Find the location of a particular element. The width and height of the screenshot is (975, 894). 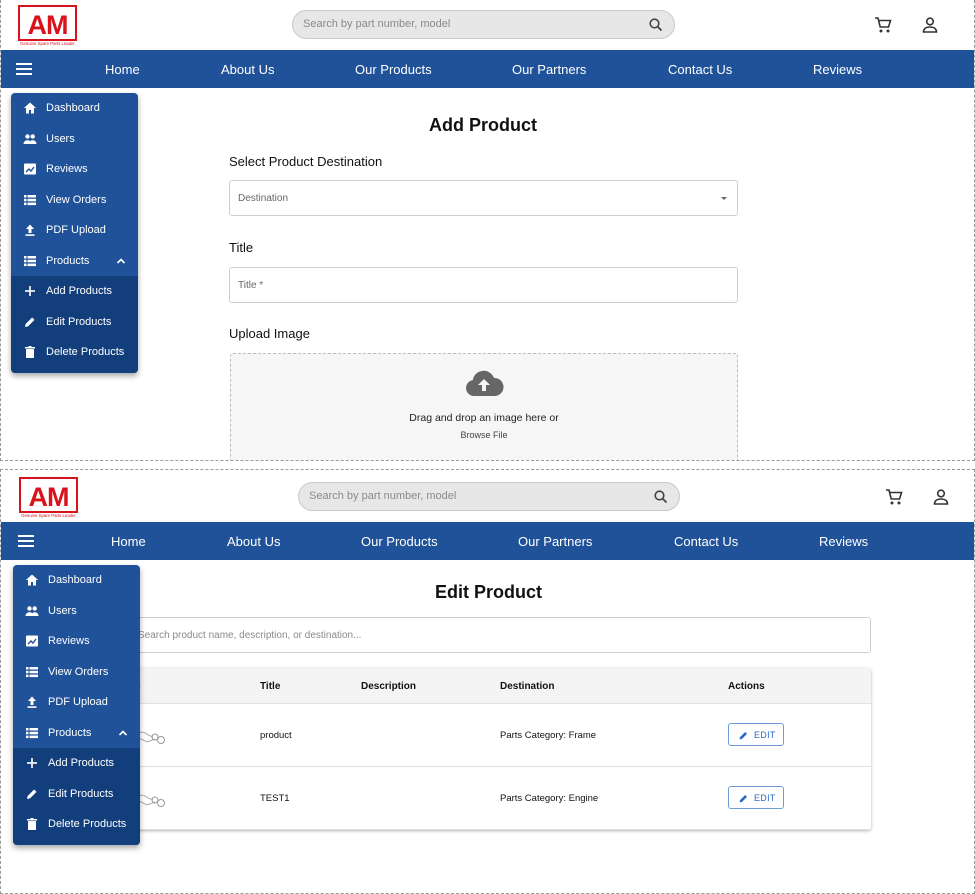

sidebar-item-label: Delete Products is located at coordinates (85, 352).